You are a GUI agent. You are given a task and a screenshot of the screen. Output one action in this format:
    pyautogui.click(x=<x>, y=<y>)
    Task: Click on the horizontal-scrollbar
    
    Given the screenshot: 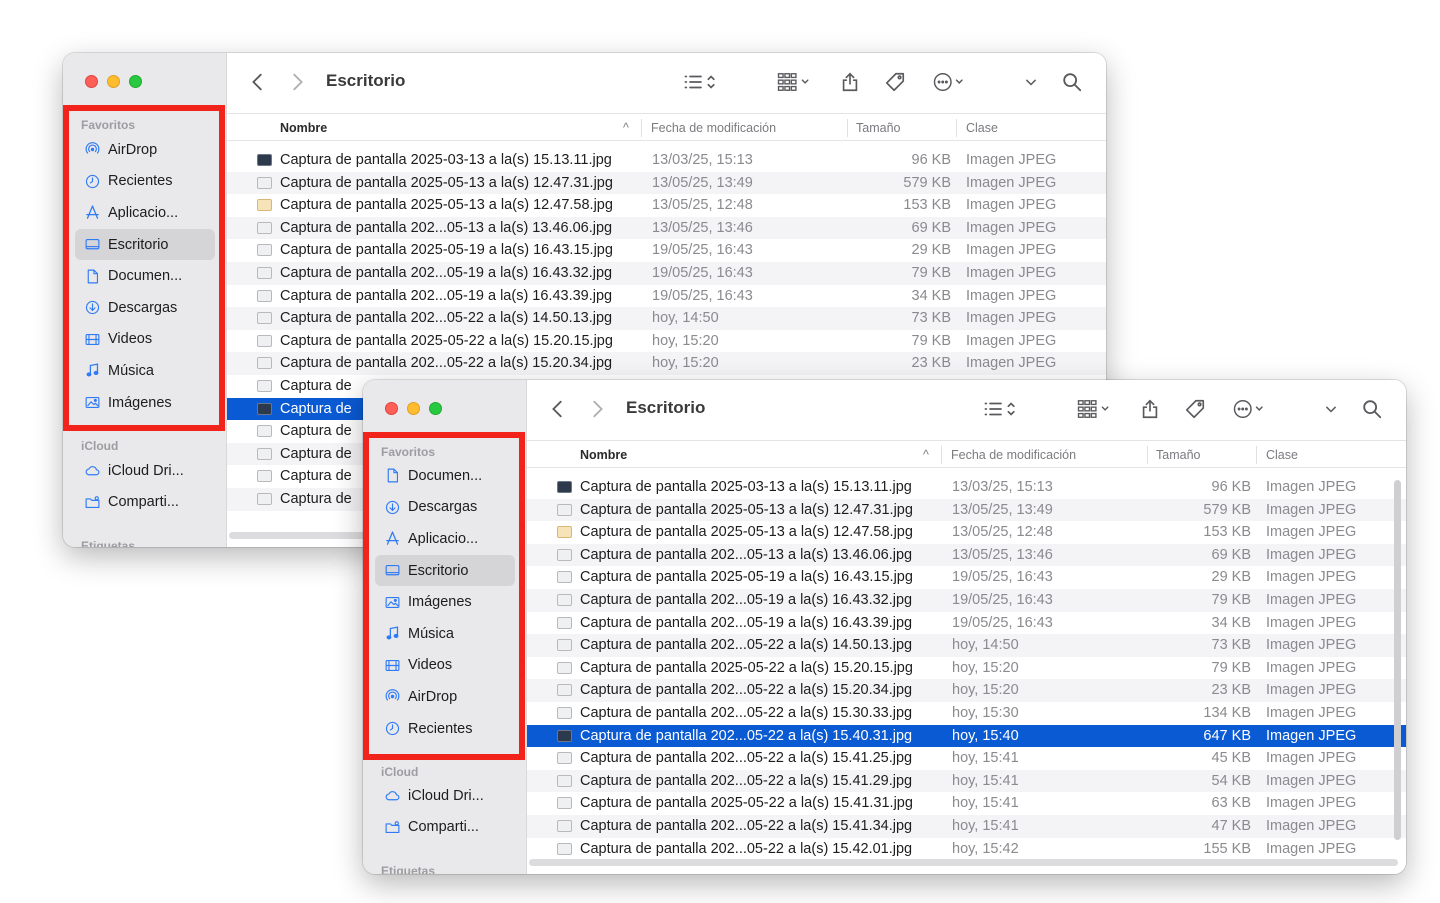 What is the action you would take?
    pyautogui.click(x=963, y=862)
    